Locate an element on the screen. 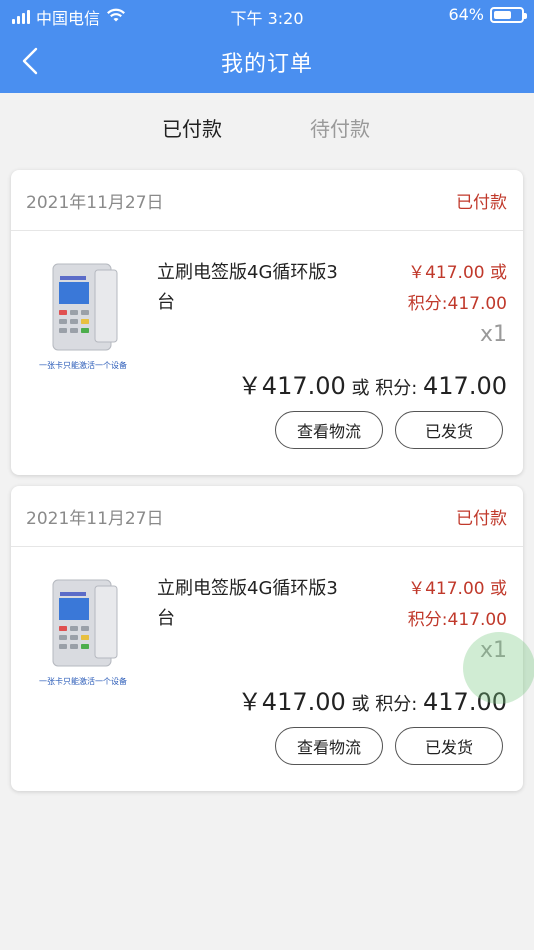 The width and height of the screenshot is (534, 950). battery-percent: 64% is located at coordinates (466, 14).